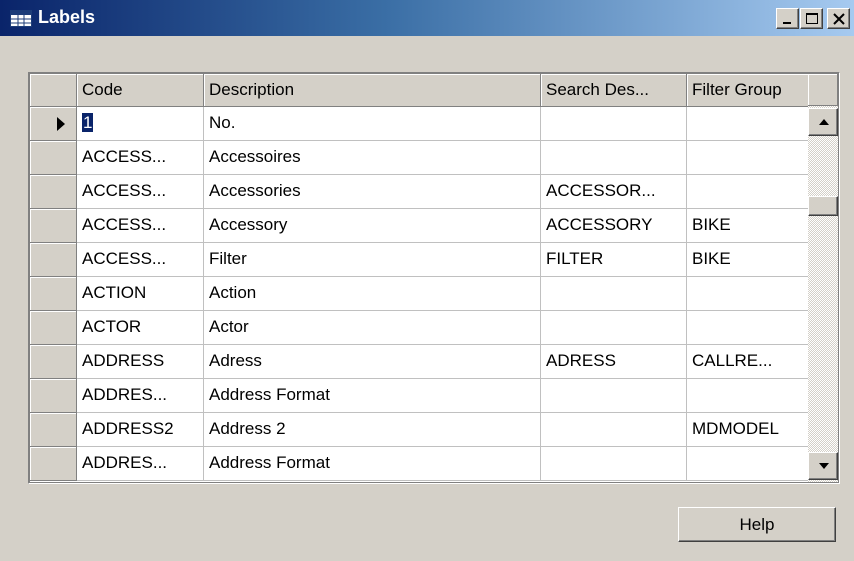  Describe the element at coordinates (372, 293) in the screenshot. I see `cell-description: Action` at that location.